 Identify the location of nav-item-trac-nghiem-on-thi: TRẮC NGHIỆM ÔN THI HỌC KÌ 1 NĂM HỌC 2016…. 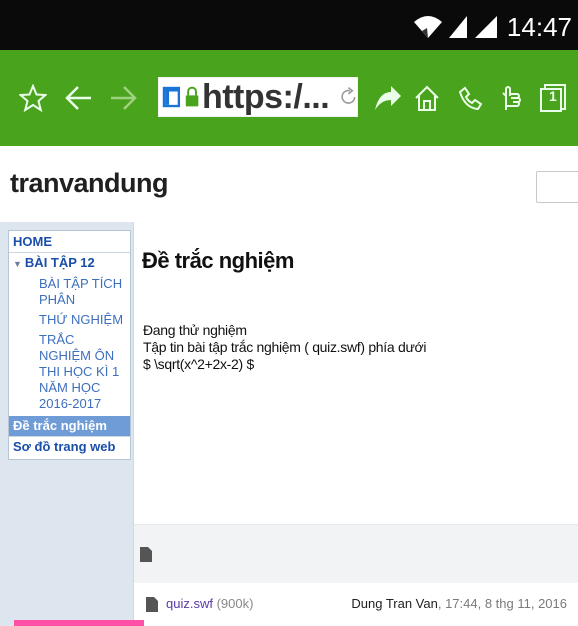
(69, 373).